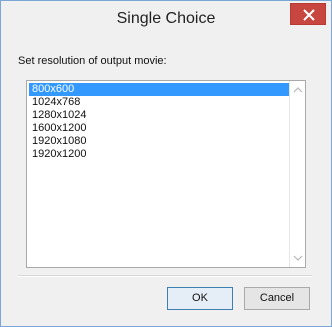  I want to click on title-bar: Single Choice, so click(166, 20).